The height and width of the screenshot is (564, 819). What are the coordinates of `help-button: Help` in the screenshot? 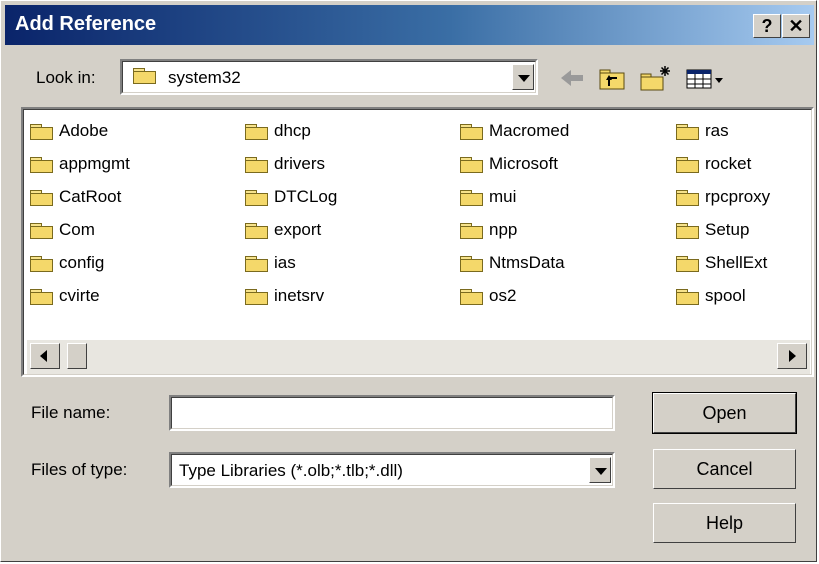 It's located at (724, 523).